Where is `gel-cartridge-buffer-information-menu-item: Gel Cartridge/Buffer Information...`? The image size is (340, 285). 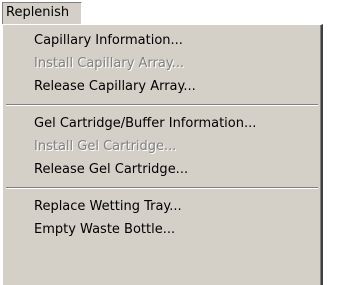 gel-cartridge-buffer-information-menu-item: Gel Cartridge/Buffer Information... is located at coordinates (162, 123).